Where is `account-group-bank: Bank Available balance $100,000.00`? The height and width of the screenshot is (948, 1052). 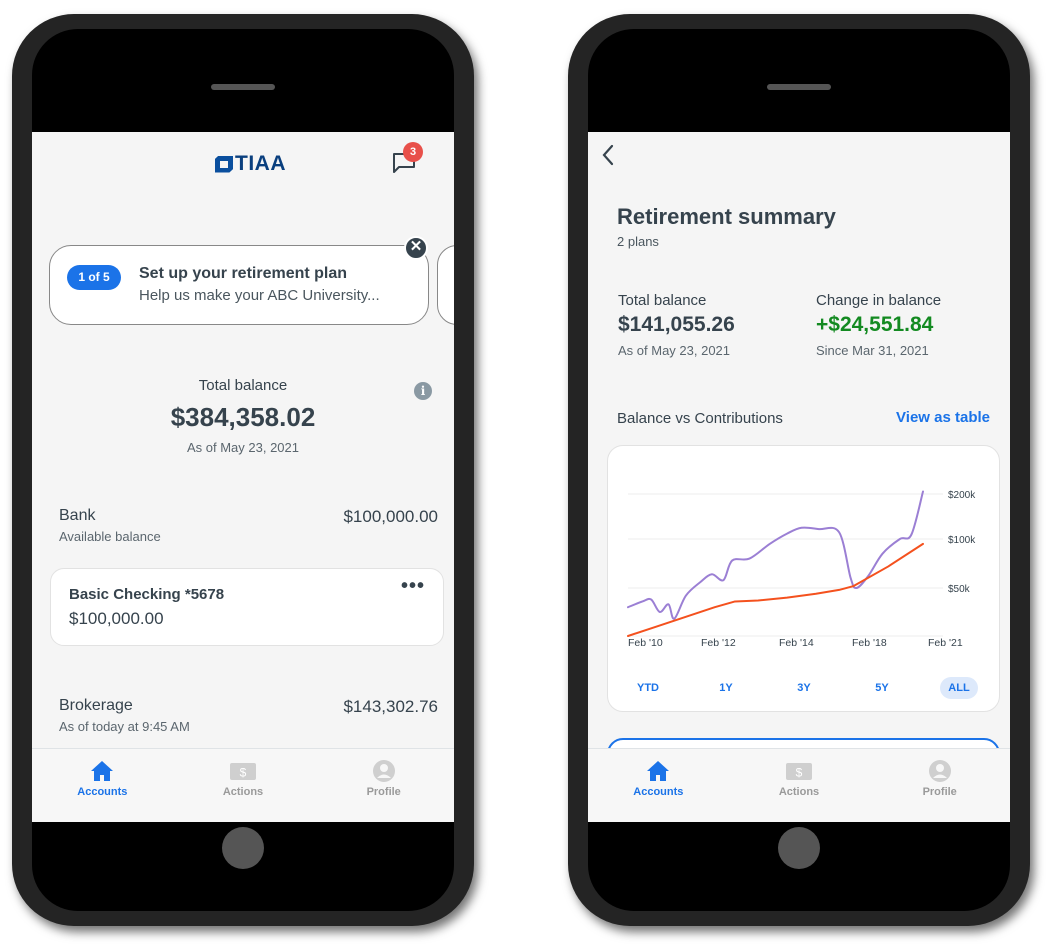 account-group-bank: Bank Available balance $100,000.00 is located at coordinates (248, 525).